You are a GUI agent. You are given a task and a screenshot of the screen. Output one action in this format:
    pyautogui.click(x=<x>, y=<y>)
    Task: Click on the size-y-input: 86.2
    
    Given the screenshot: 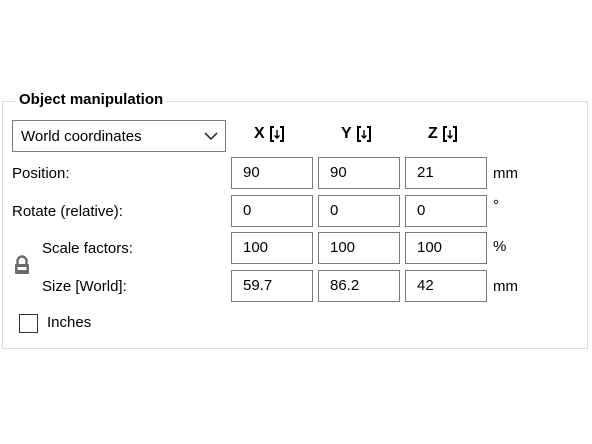 What is the action you would take?
    pyautogui.click(x=359, y=286)
    